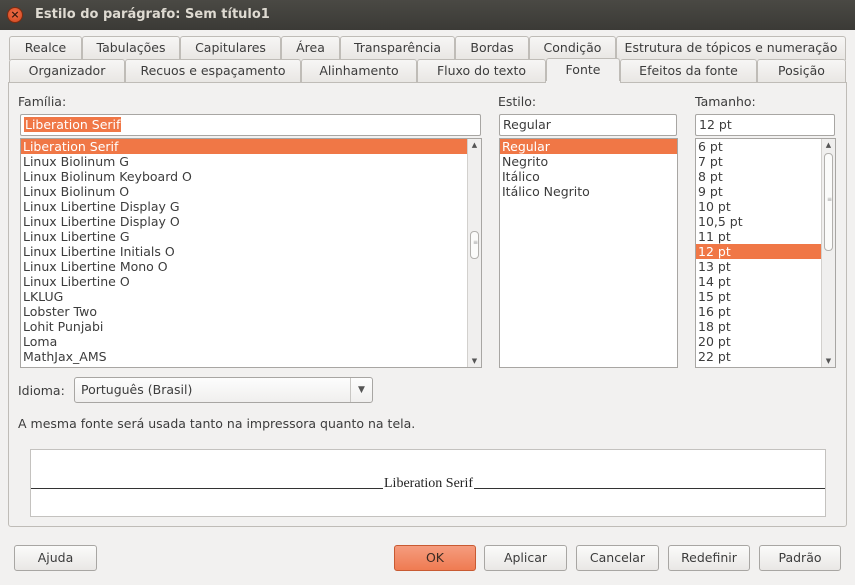 The image size is (855, 585). Describe the element at coordinates (527, 124) in the screenshot. I see `style-input-value: Regular` at that location.